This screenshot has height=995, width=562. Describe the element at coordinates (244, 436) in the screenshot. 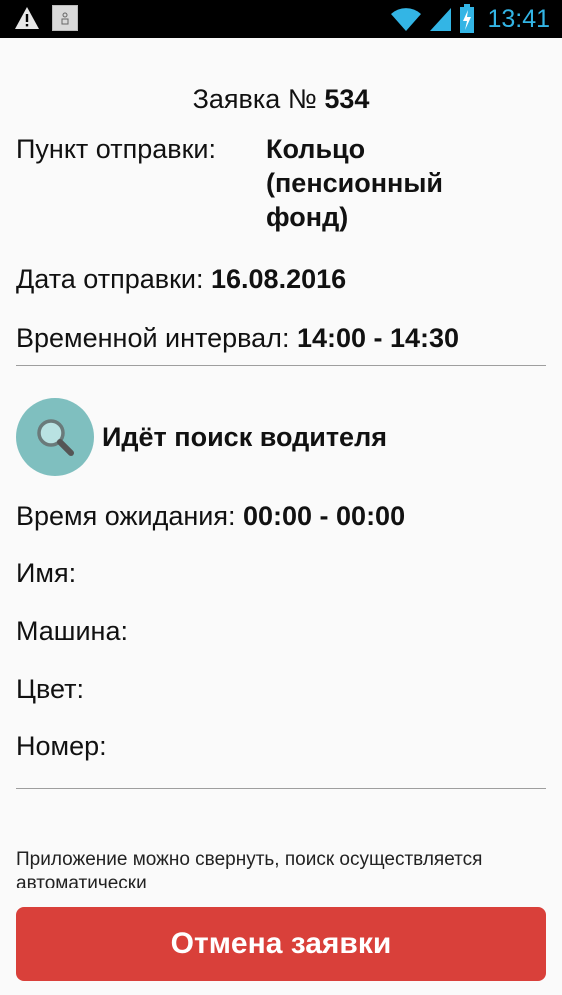

I see `driver-search-status: Идёт поиск водителя` at that location.